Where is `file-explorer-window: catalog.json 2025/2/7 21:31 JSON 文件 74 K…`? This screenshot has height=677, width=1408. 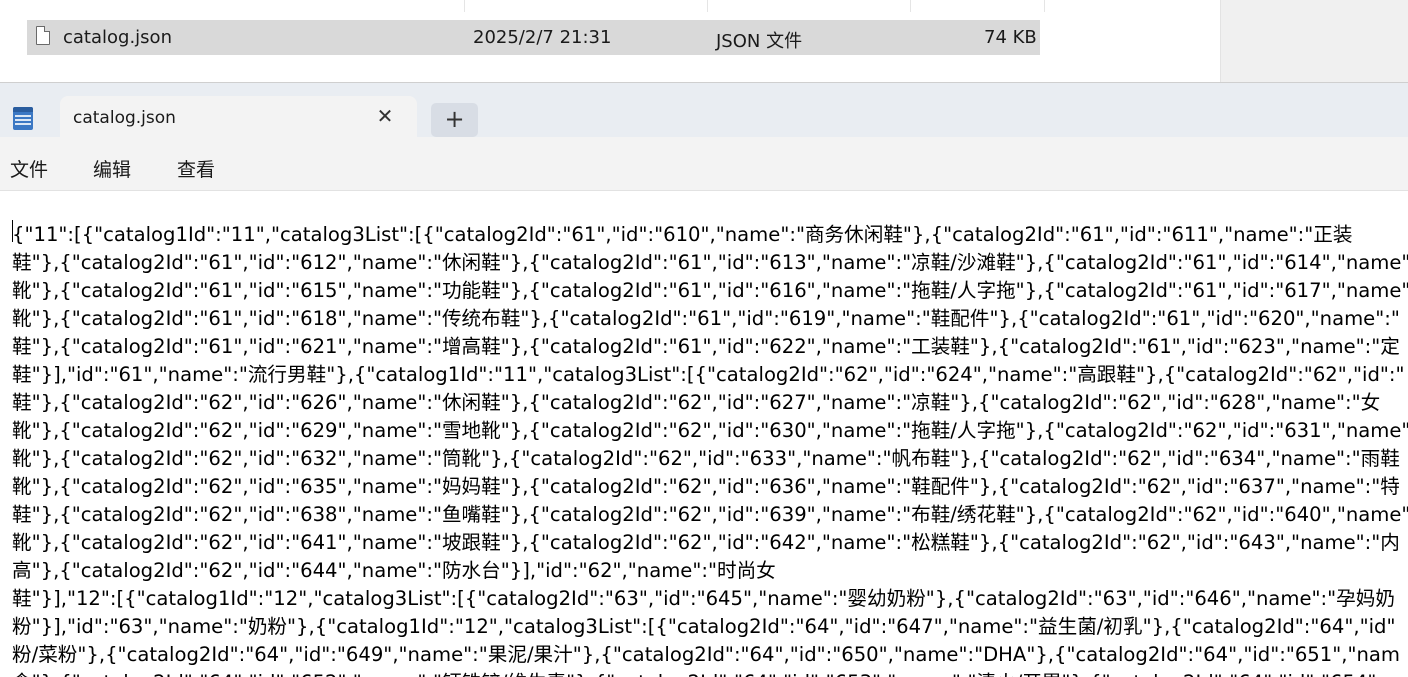 file-explorer-window: catalog.json 2025/2/7 21:31 JSON 文件 74 K… is located at coordinates (704, 41).